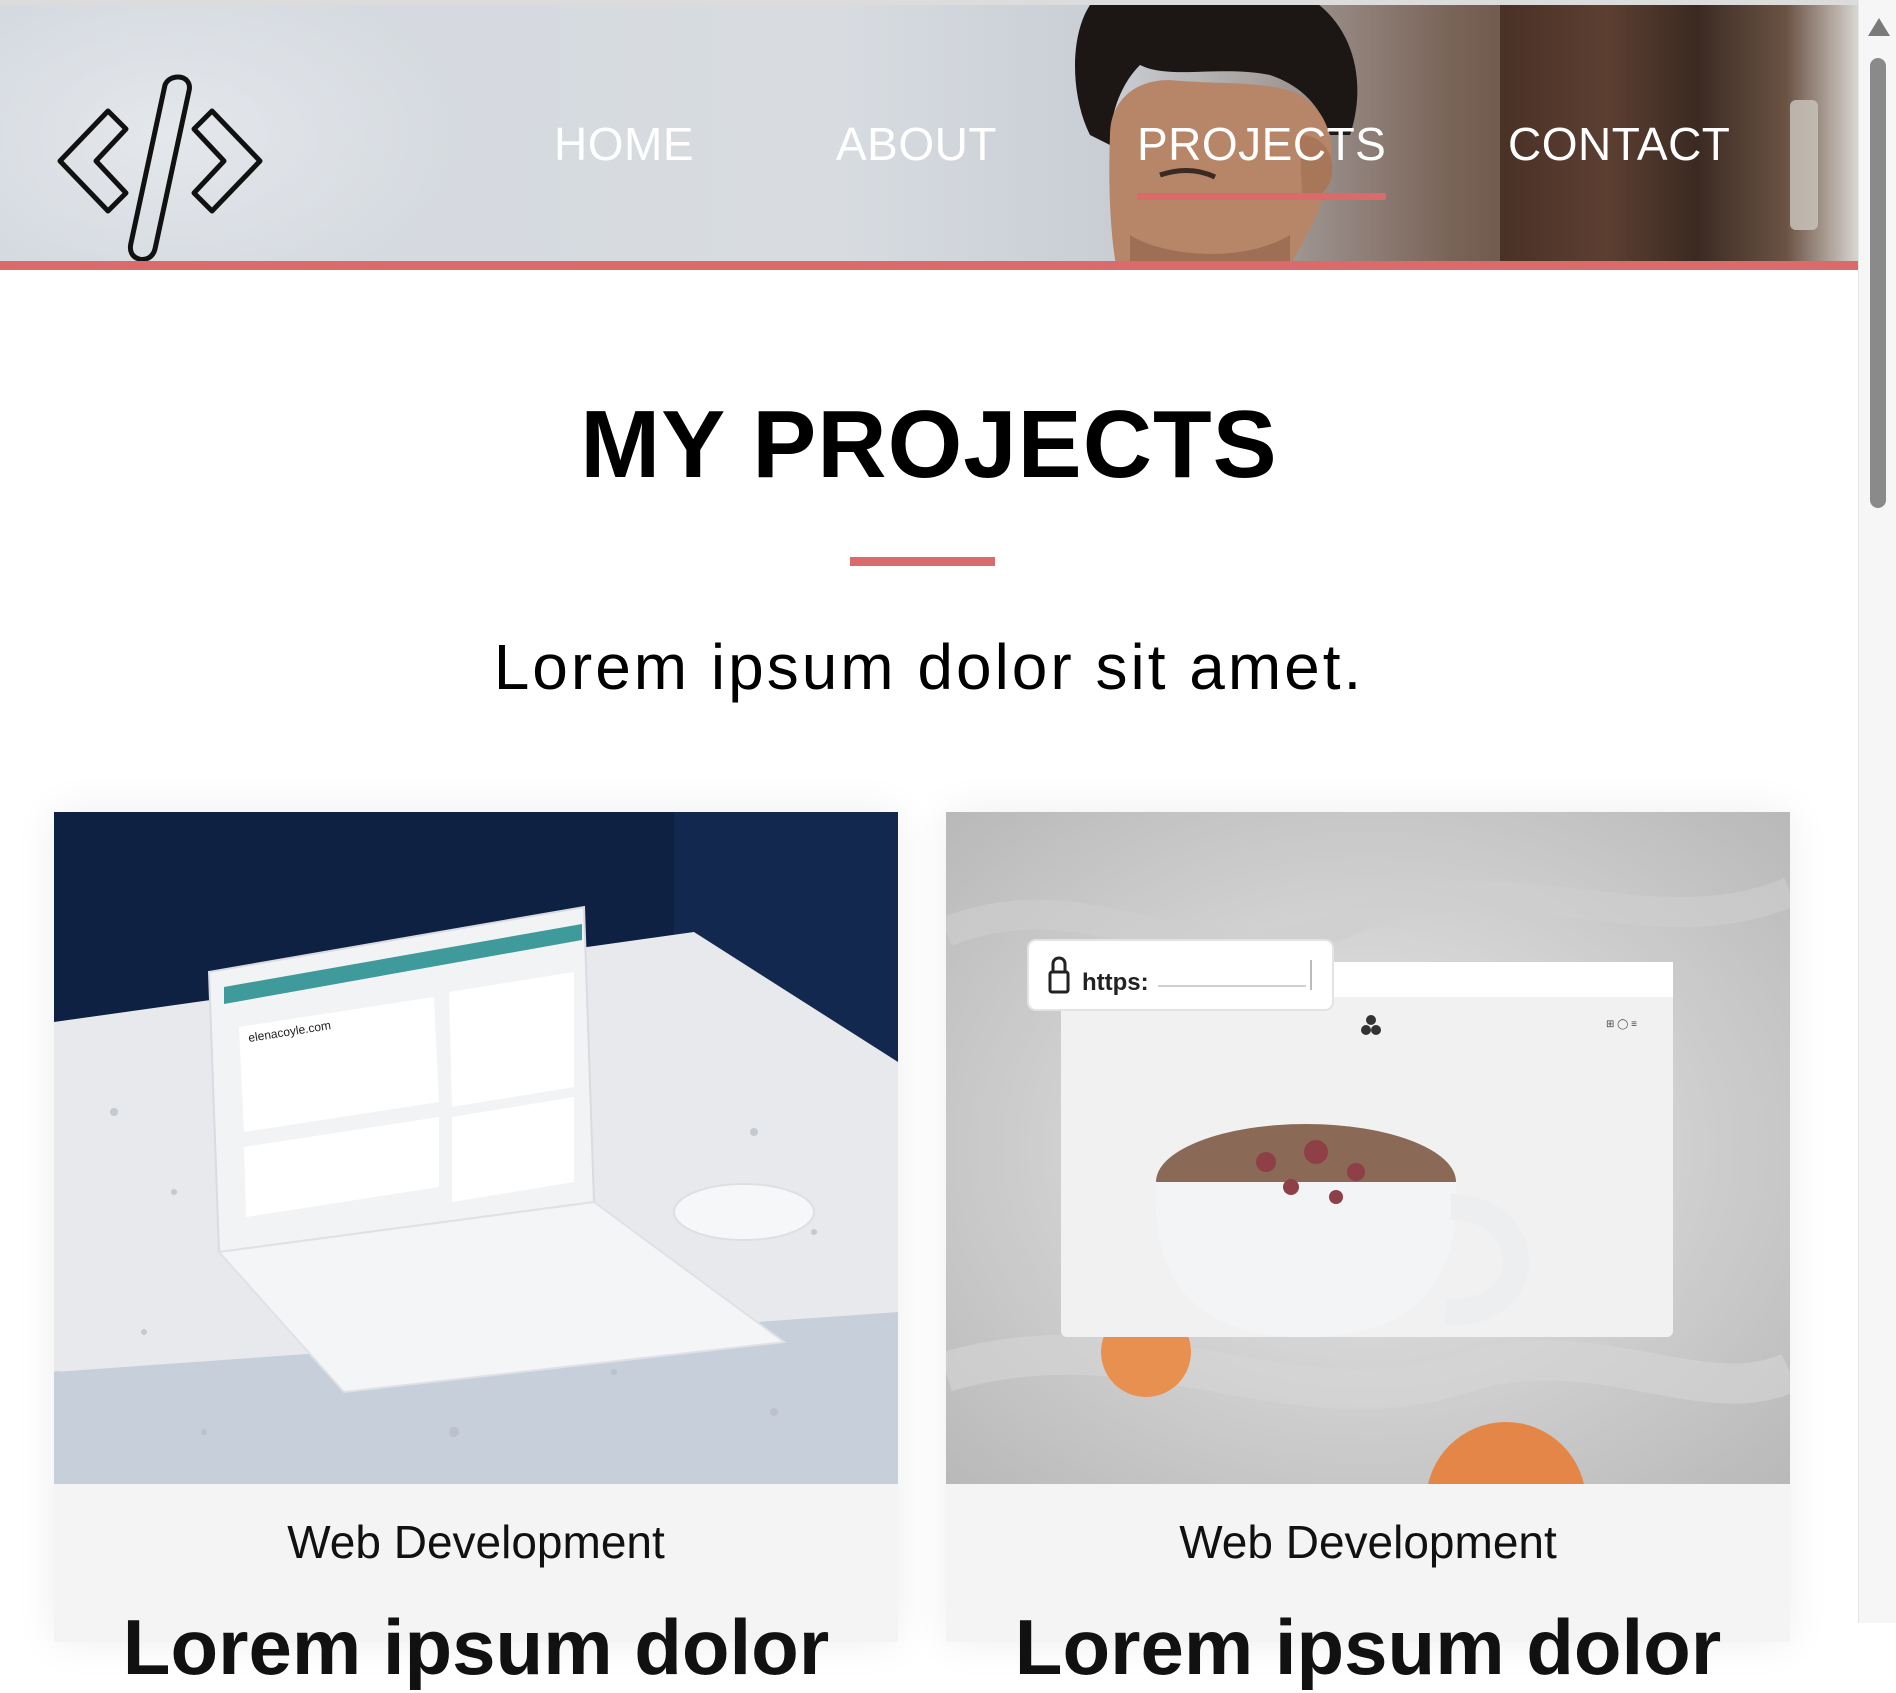 The height and width of the screenshot is (1693, 1896). I want to click on page-subtitle: Lorem ipsum dolor sit amet., so click(929, 667).